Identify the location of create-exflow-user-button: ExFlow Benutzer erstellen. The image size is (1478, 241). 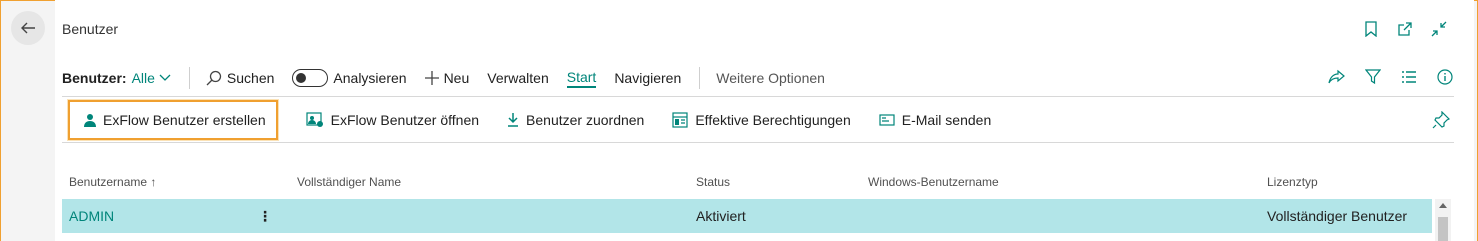
(173, 120).